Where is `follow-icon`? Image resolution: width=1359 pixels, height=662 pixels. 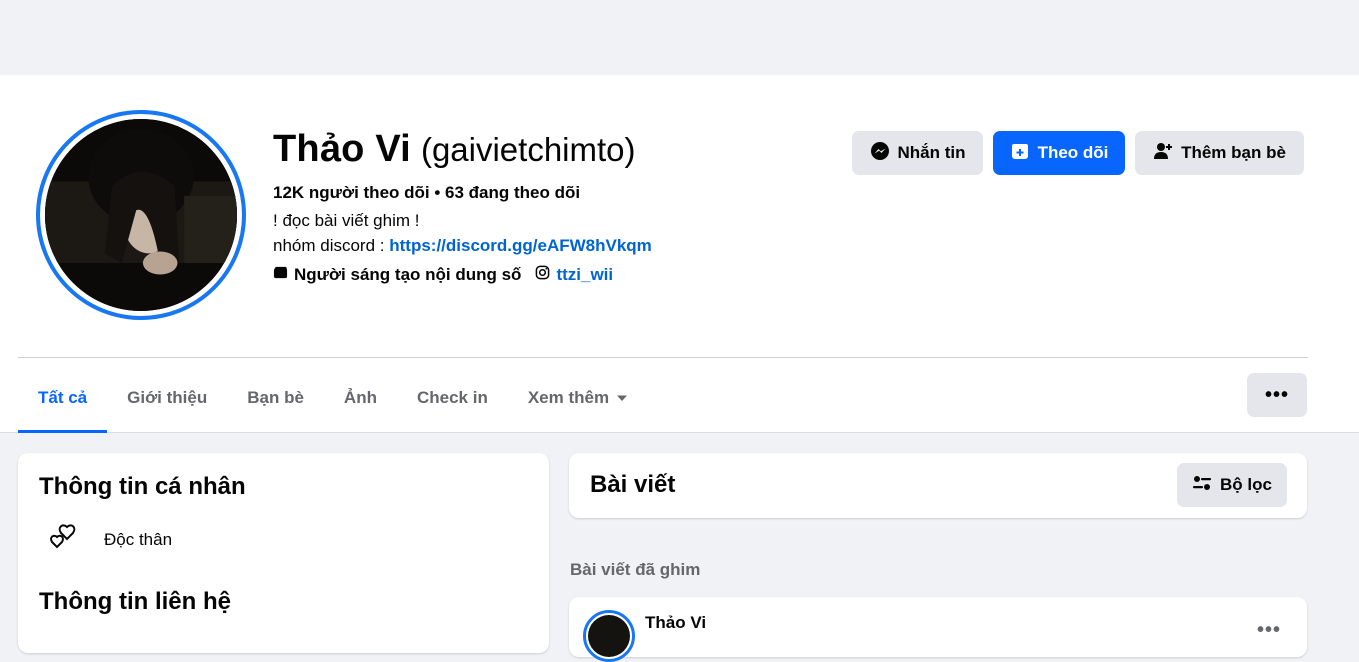
follow-icon is located at coordinates (1020, 153).